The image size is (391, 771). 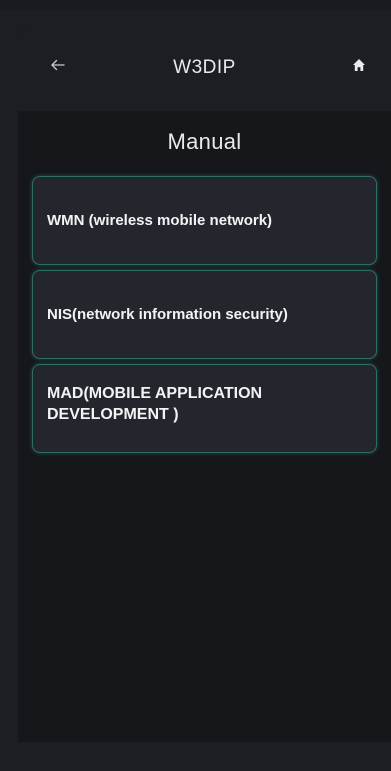 I want to click on manual-item-label: WMN (wireless mobile network), so click(x=160, y=220).